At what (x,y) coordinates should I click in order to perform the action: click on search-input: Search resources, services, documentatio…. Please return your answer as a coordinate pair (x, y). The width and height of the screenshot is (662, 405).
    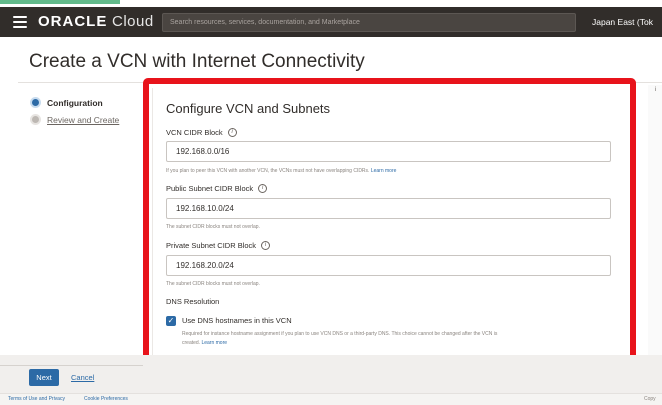
    Looking at the image, I should click on (369, 22).